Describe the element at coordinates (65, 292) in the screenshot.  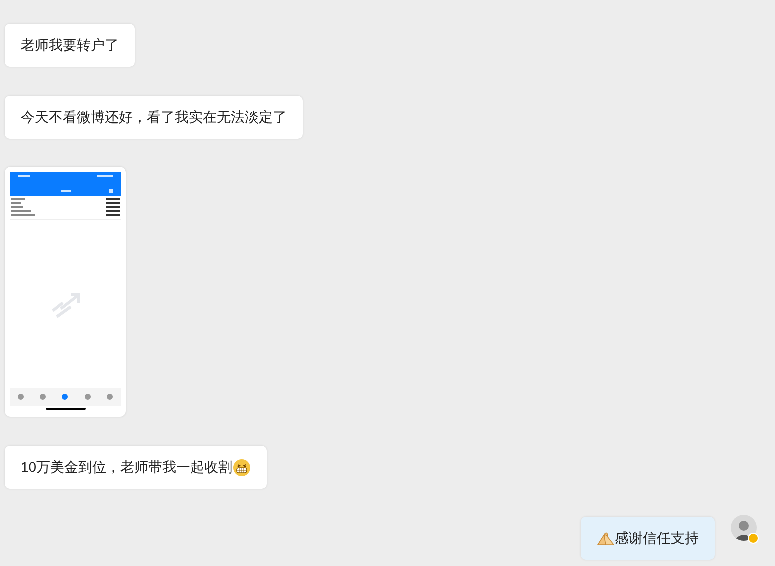
I see `phone-screenshot-drawing` at that location.